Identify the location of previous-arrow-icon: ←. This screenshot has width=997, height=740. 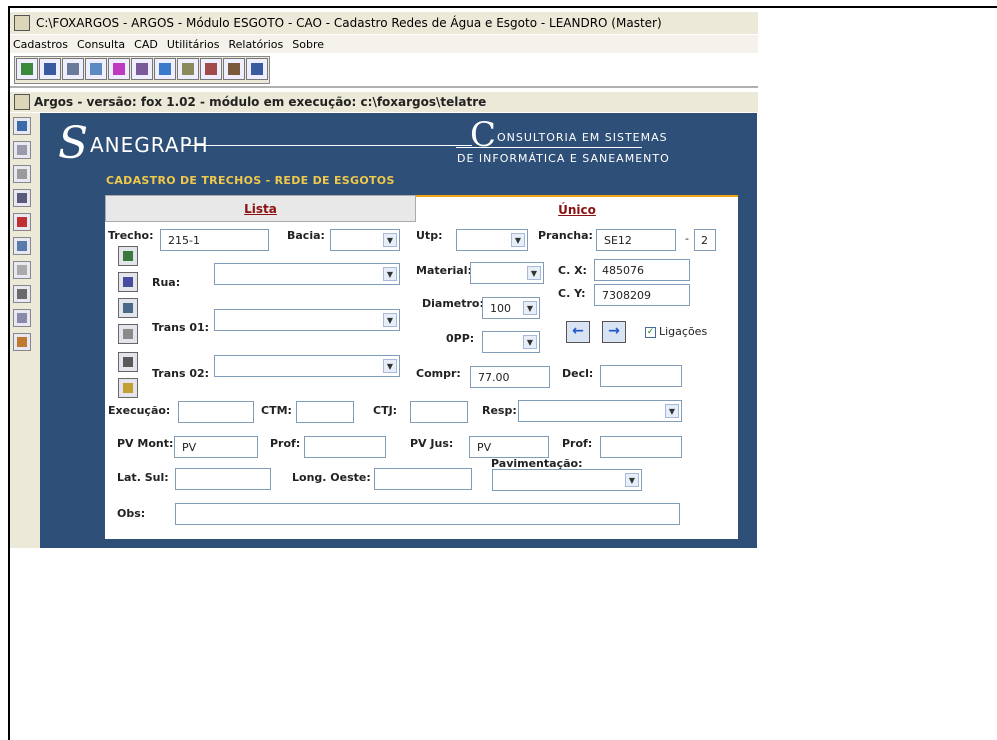
(578, 332).